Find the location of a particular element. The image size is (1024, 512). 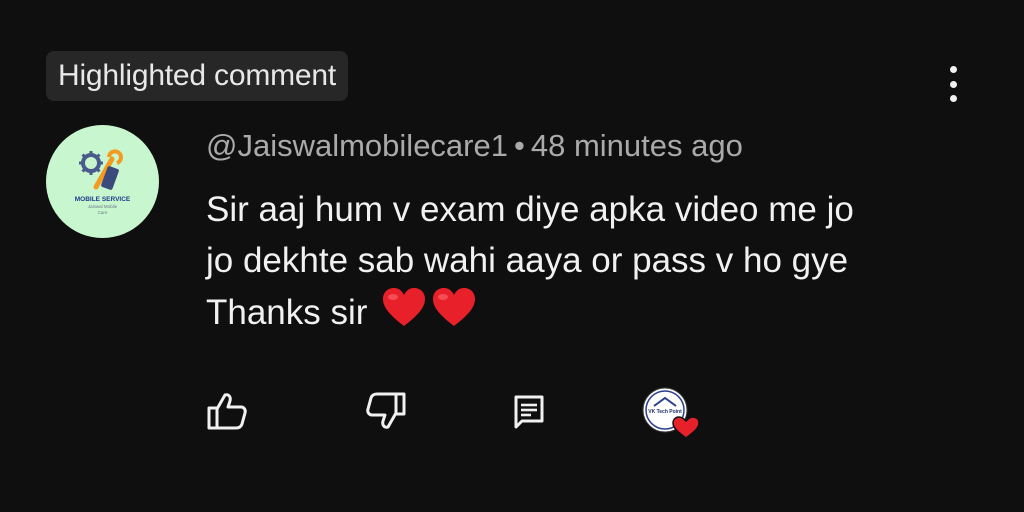

highlighted-comment-badge: Highlighted comment is located at coordinates (197, 76).